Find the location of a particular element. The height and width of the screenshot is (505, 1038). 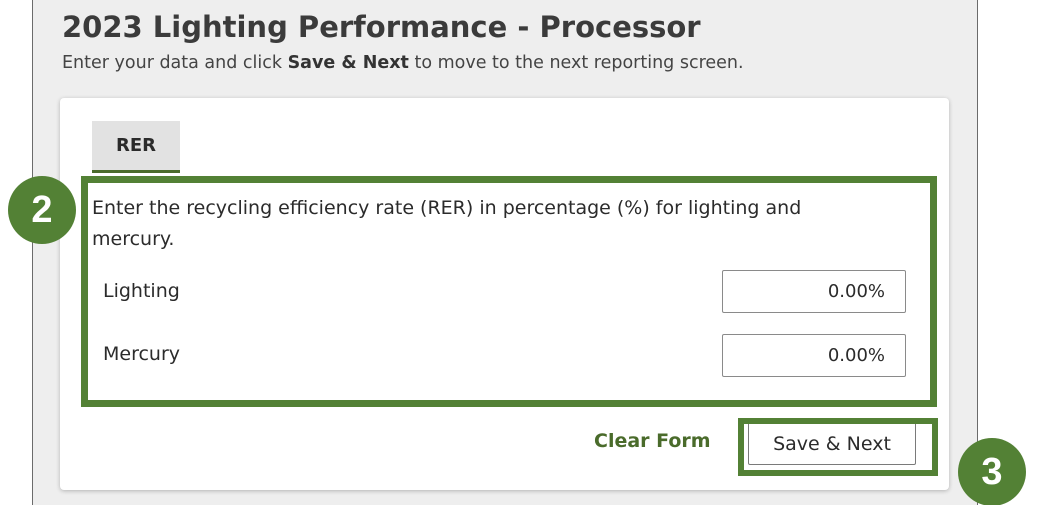

step-3-badge: 3 is located at coordinates (992, 471).